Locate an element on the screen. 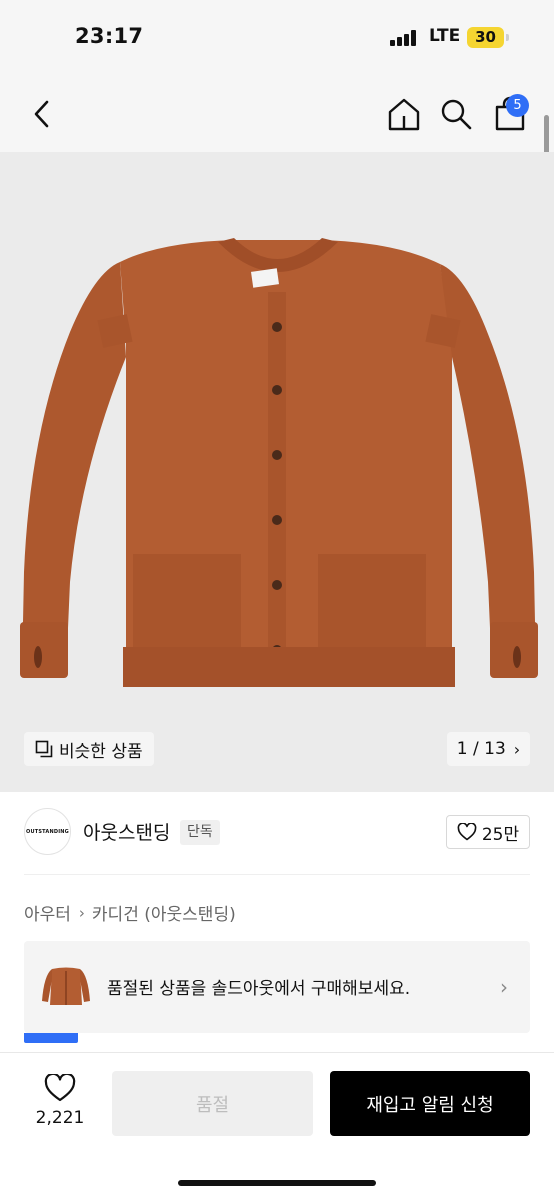 The width and height of the screenshot is (554, 1200). divider is located at coordinates (277, 874).